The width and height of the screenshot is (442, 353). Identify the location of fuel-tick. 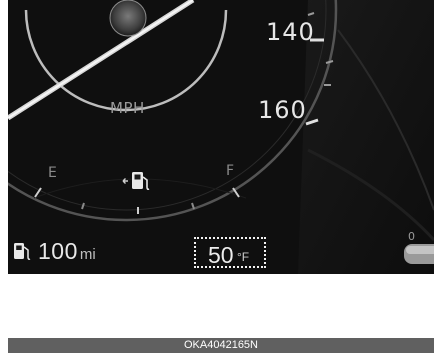
(83, 206).